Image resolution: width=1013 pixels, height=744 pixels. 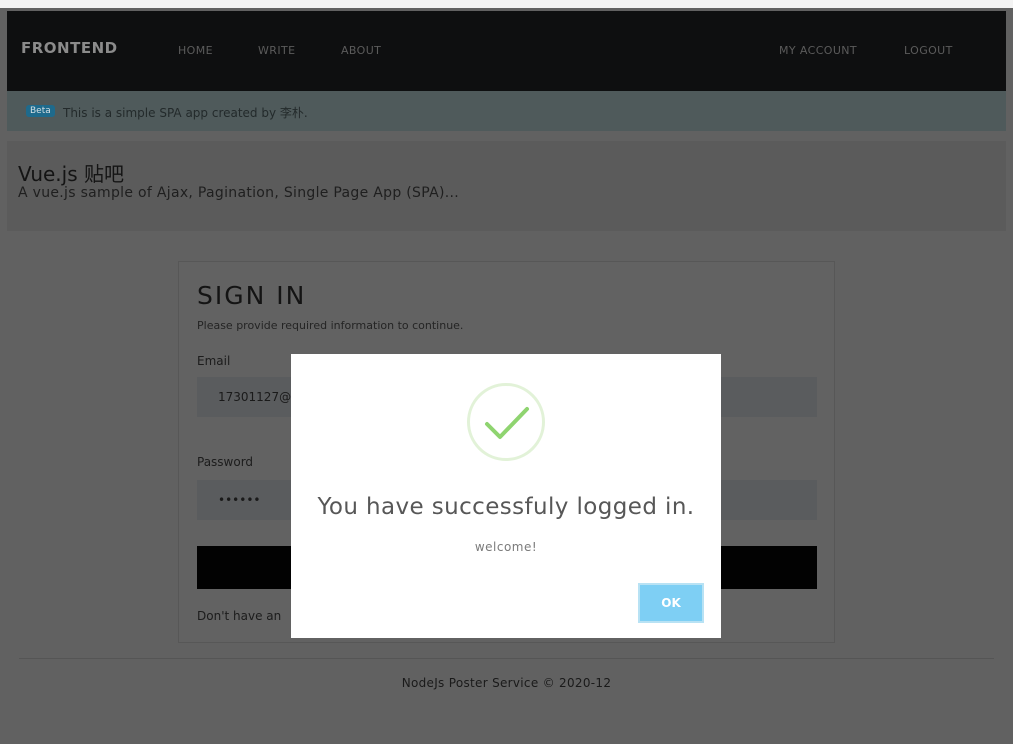 I want to click on ok-button: OK, so click(x=671, y=603).